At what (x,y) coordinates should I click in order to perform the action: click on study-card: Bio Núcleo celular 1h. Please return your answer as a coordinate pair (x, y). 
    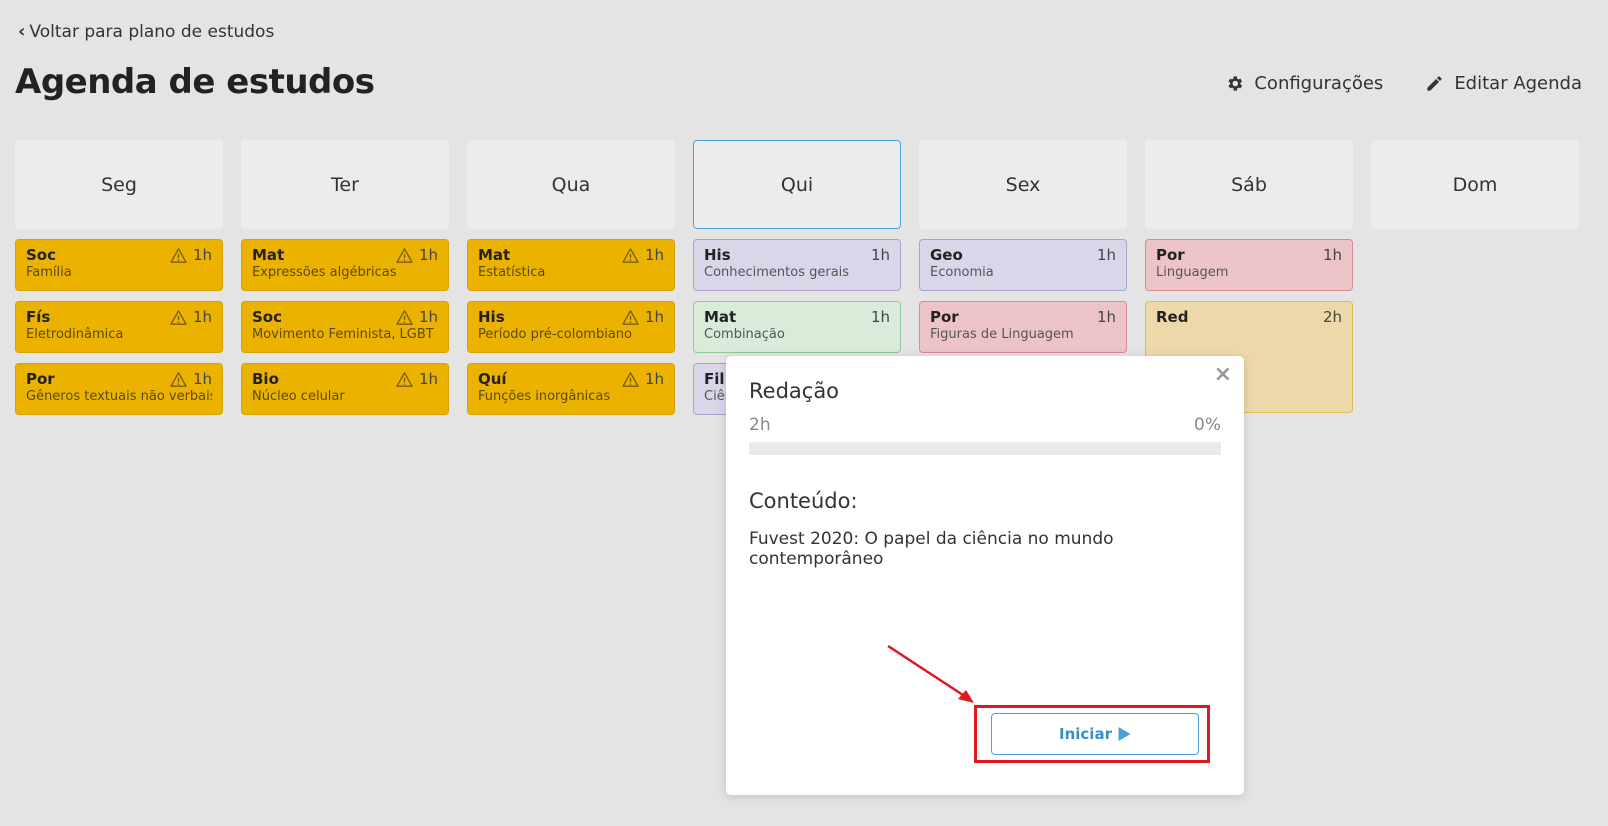
    Looking at the image, I should click on (345, 389).